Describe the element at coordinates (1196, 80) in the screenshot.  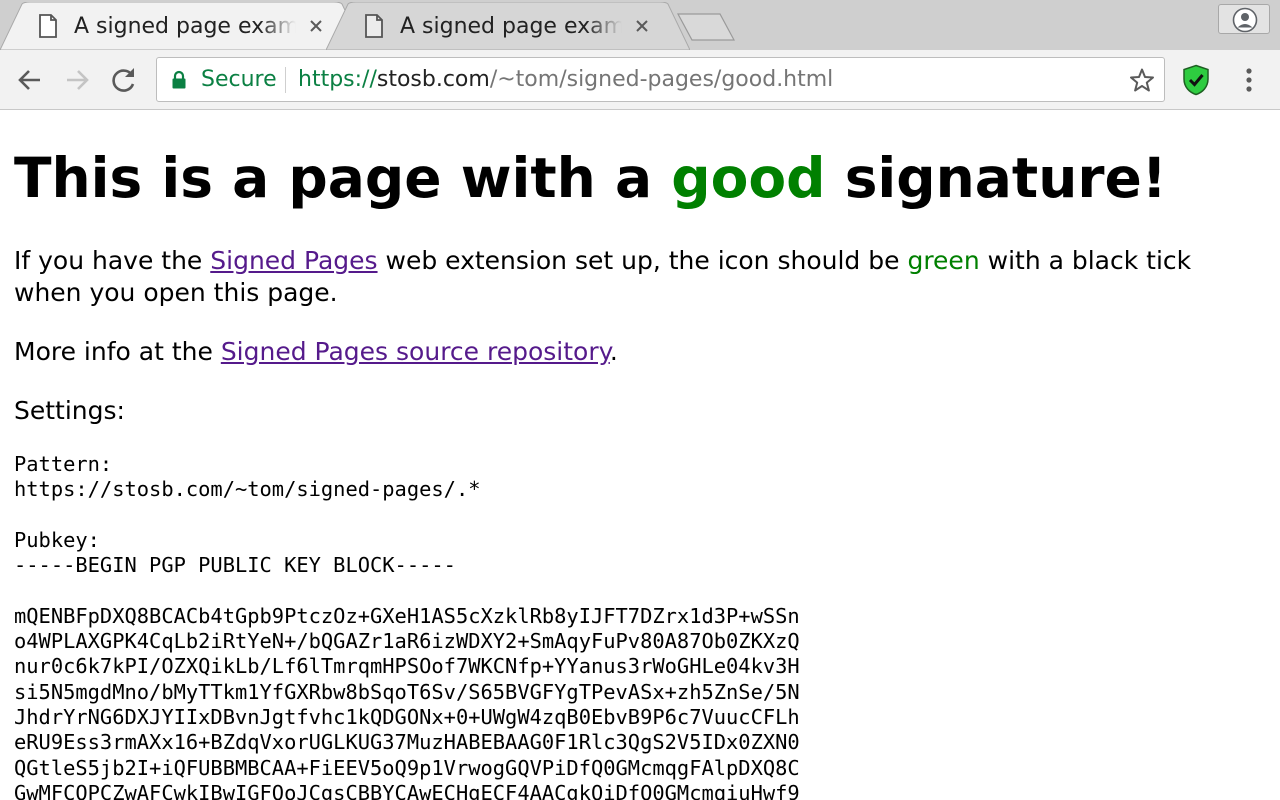
I see `green-shield-check-icon` at that location.